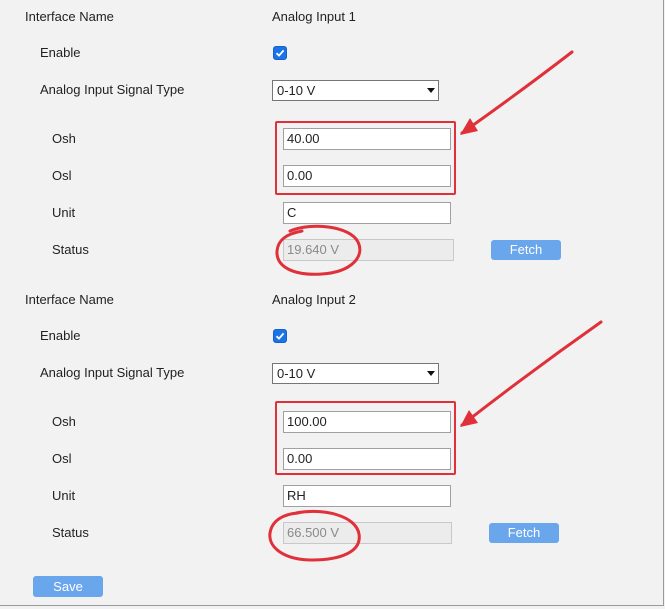  What do you see at coordinates (355, 90) in the screenshot?
I see `signal-type-select-1: 0-10 V` at bounding box center [355, 90].